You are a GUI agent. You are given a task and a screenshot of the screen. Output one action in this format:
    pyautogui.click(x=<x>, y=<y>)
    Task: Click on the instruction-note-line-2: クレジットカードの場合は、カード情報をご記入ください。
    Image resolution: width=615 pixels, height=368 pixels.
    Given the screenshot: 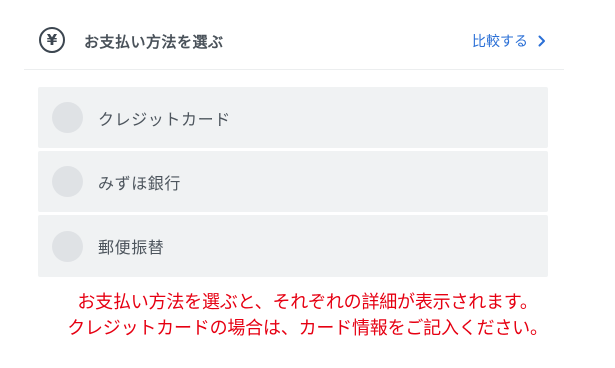 What is the action you would take?
    pyautogui.click(x=307, y=328)
    